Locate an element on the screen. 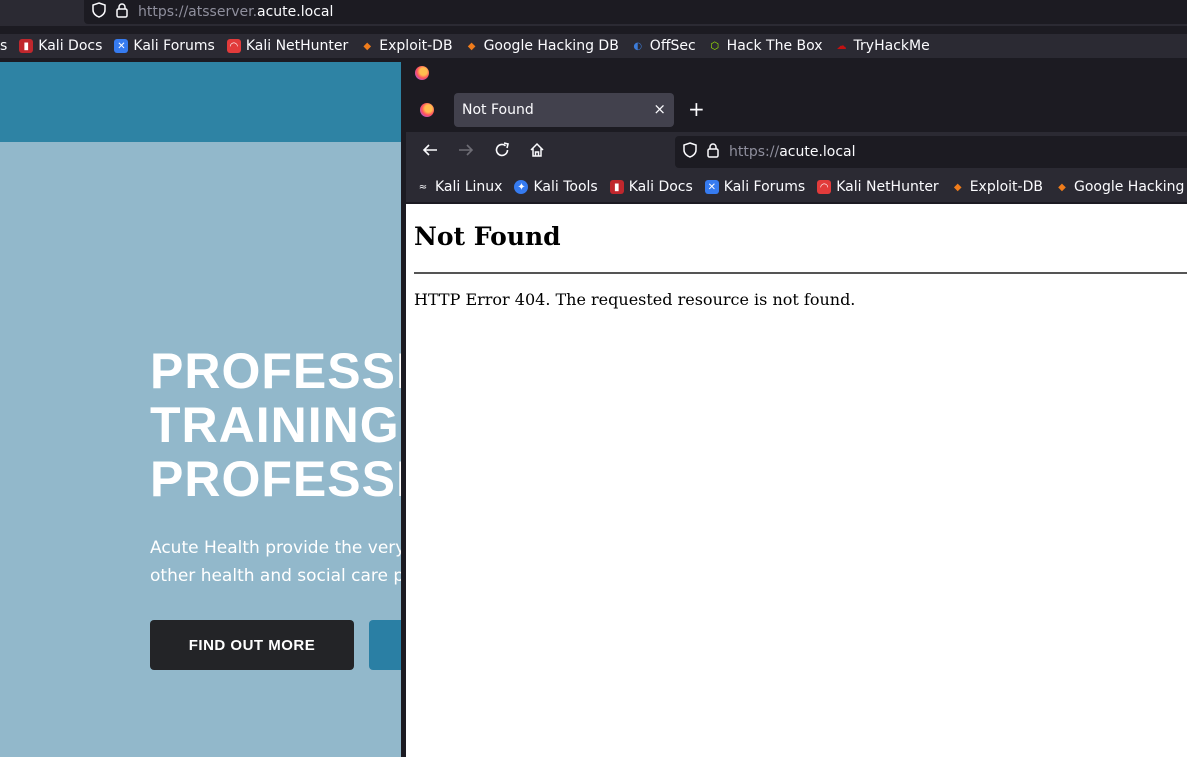  htb-icon: ⬡ is located at coordinates (715, 46).